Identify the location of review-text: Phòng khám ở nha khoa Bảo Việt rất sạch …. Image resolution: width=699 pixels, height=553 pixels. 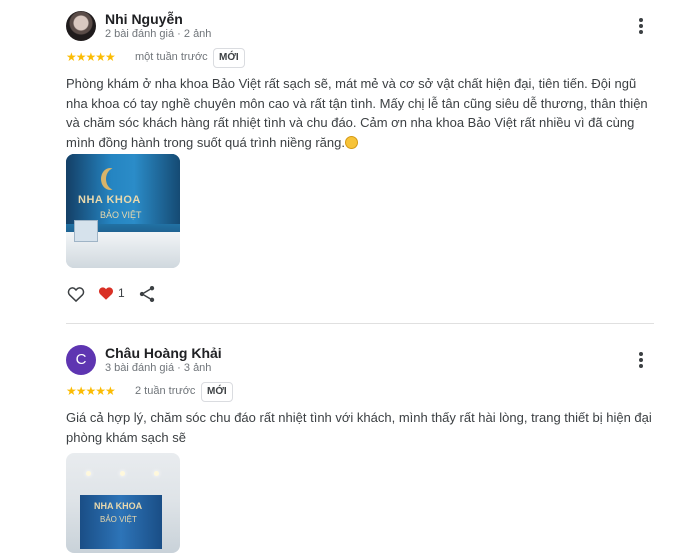
(361, 113).